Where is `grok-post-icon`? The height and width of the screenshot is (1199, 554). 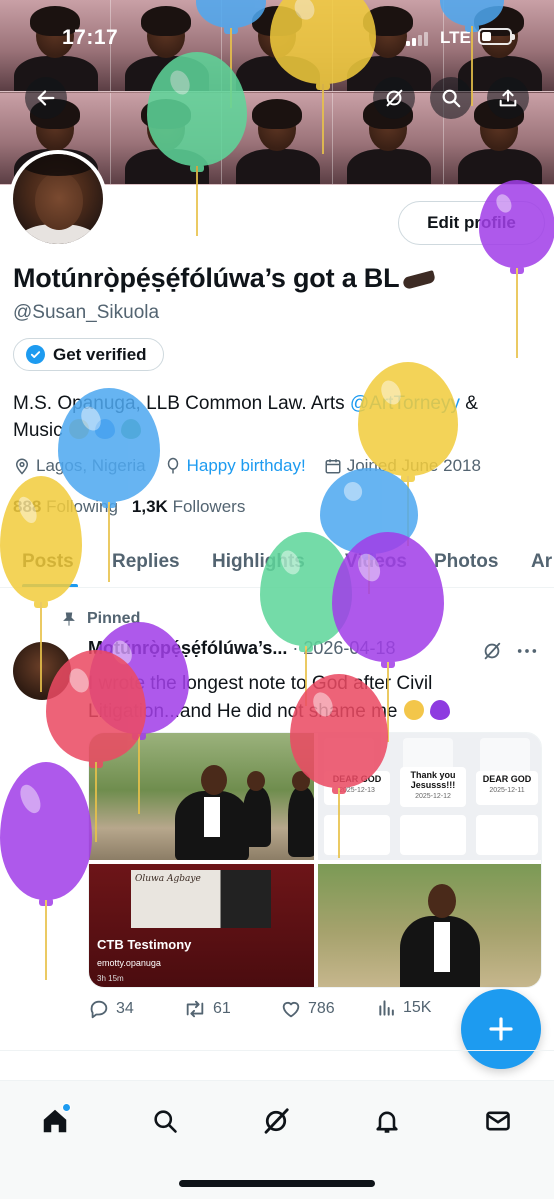 grok-post-icon is located at coordinates (492, 651).